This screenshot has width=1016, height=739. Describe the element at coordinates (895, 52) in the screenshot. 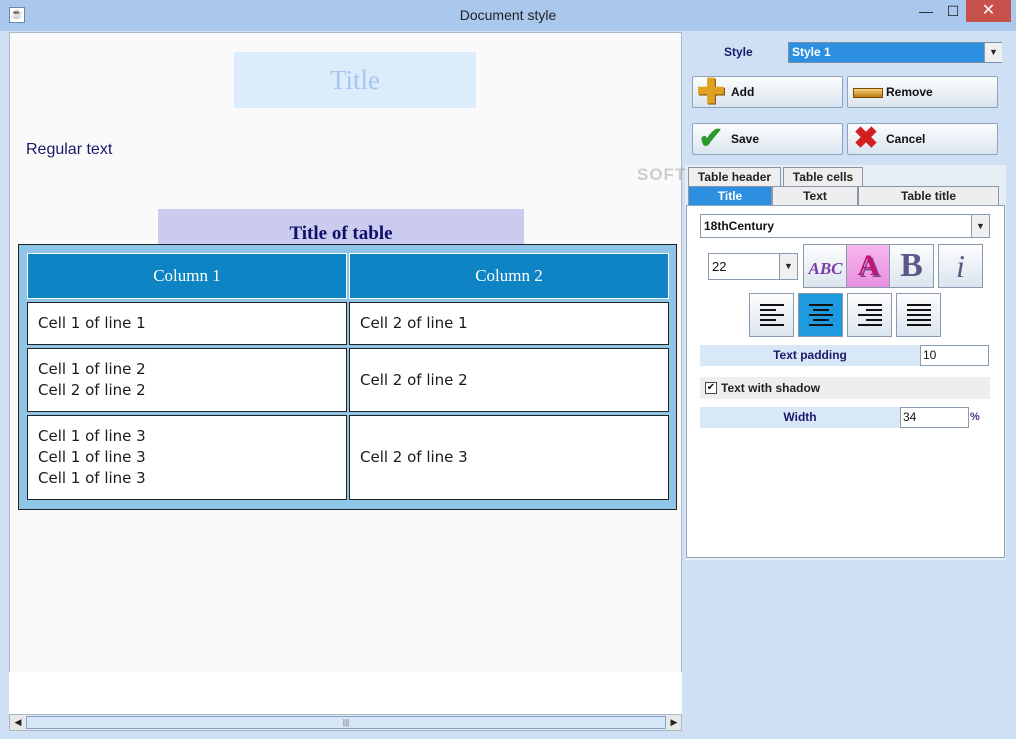

I see `style-dropdown: Style 1 ▼` at that location.